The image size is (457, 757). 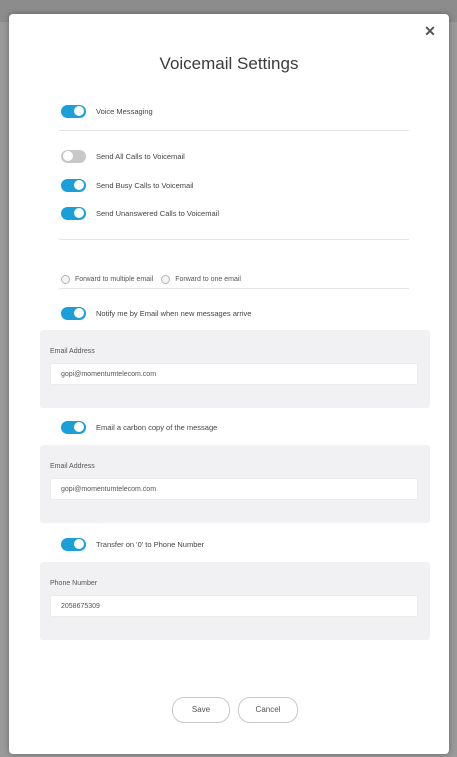 I want to click on carbon-copy-toggle, so click(x=73, y=427).